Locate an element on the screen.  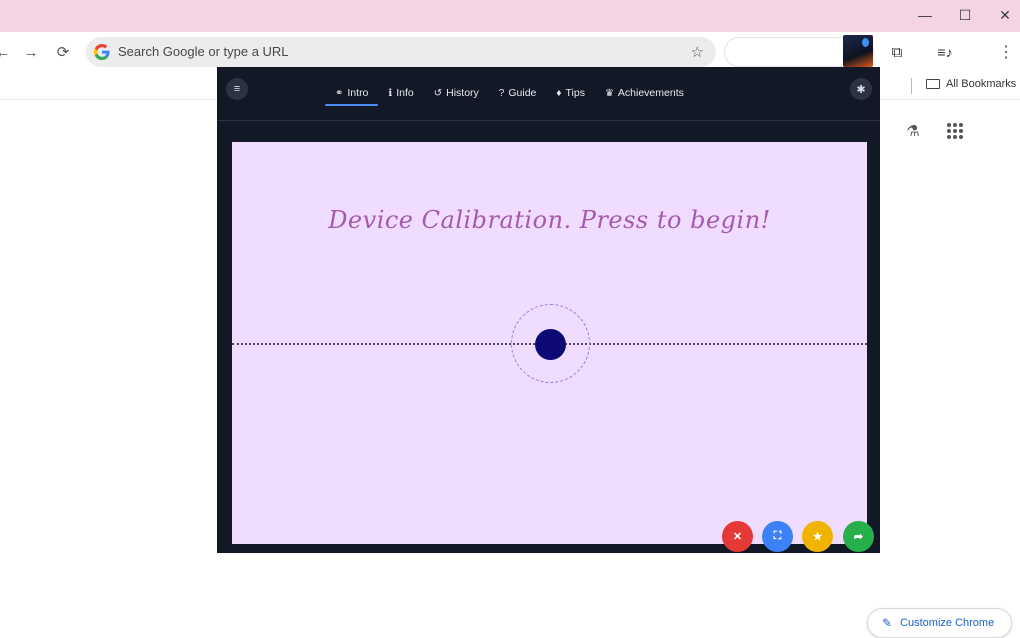
tab-info: ℹ Info is located at coordinates (400, 93).